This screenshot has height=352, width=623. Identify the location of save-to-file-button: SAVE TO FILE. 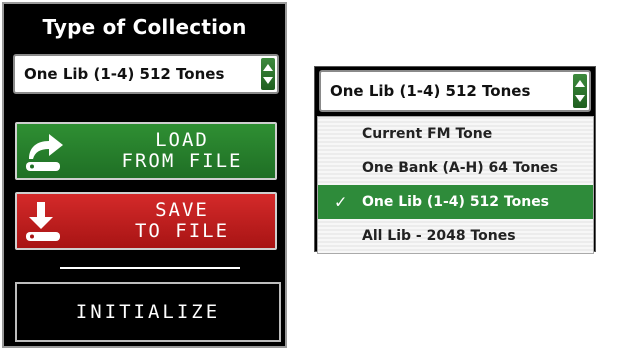
(146, 221).